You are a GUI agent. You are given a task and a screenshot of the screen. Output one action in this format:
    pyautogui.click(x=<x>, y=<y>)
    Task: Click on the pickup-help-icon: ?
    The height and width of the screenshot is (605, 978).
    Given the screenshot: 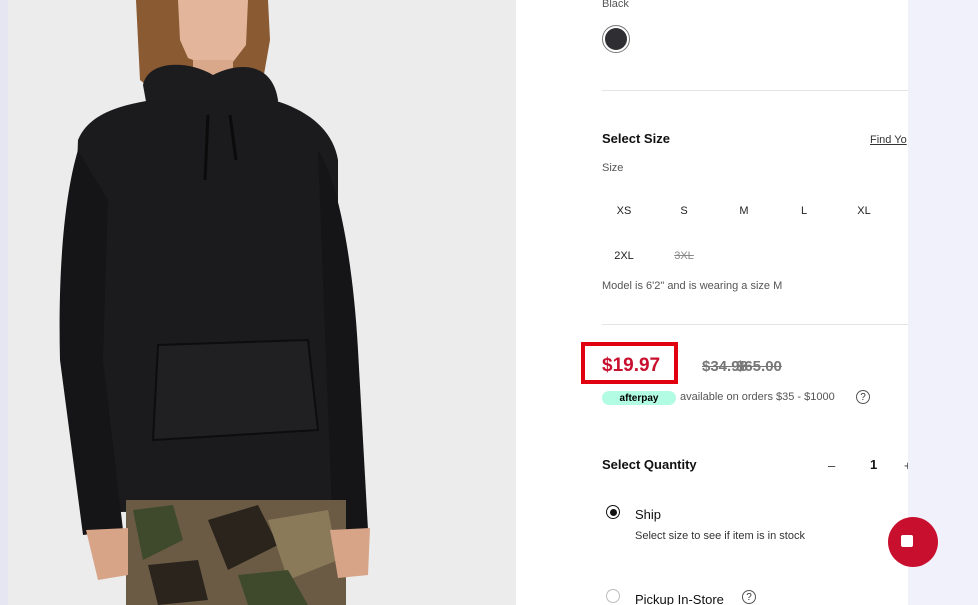 What is the action you would take?
    pyautogui.click(x=749, y=597)
    